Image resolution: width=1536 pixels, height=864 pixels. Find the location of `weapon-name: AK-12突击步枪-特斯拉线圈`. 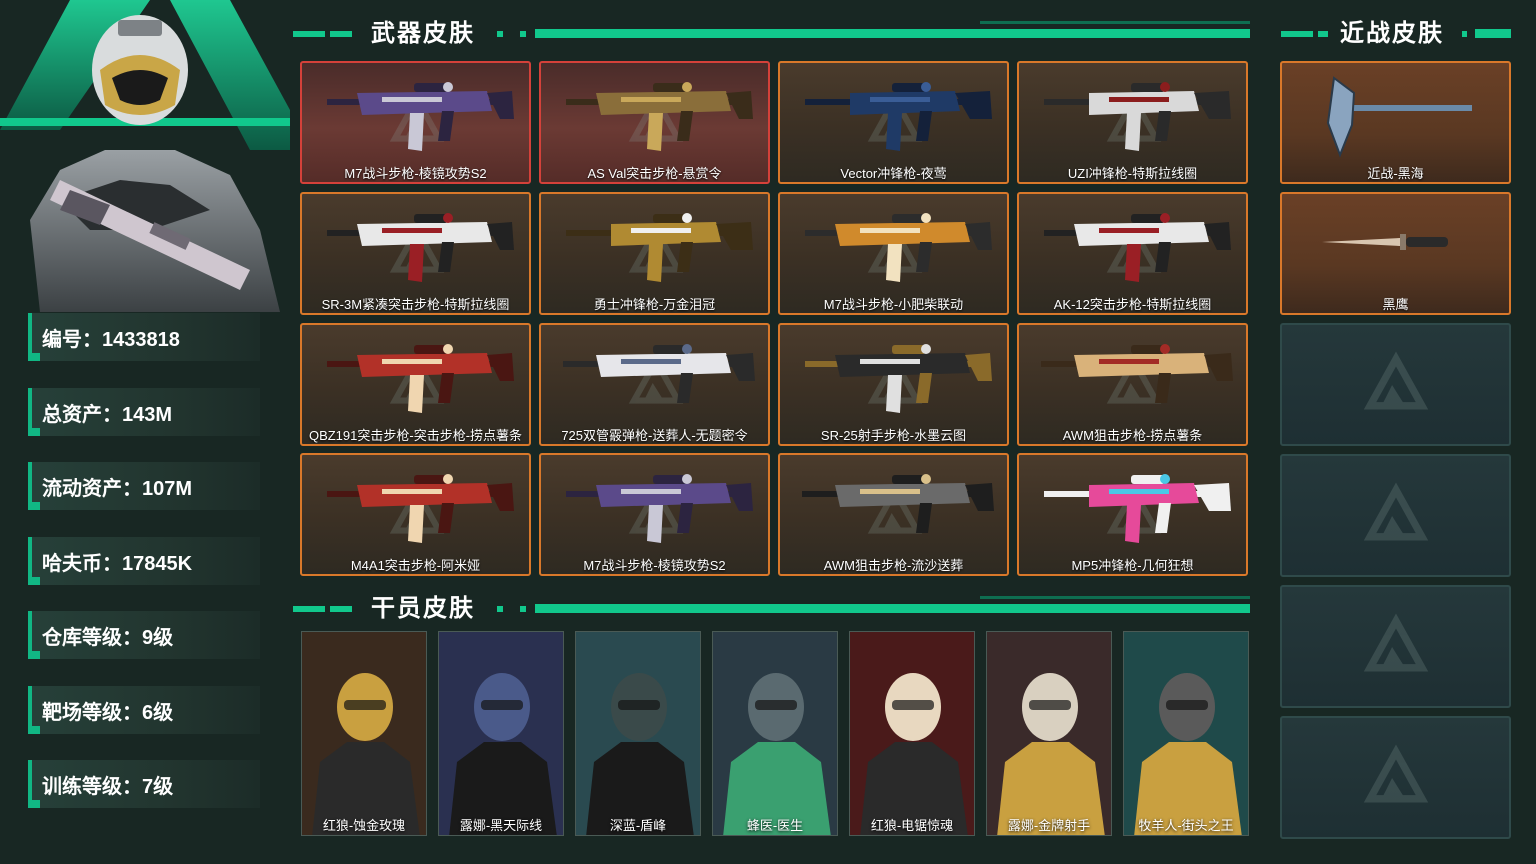

weapon-name: AK-12突击步枪-特斯拉线圈 is located at coordinates (1132, 304).